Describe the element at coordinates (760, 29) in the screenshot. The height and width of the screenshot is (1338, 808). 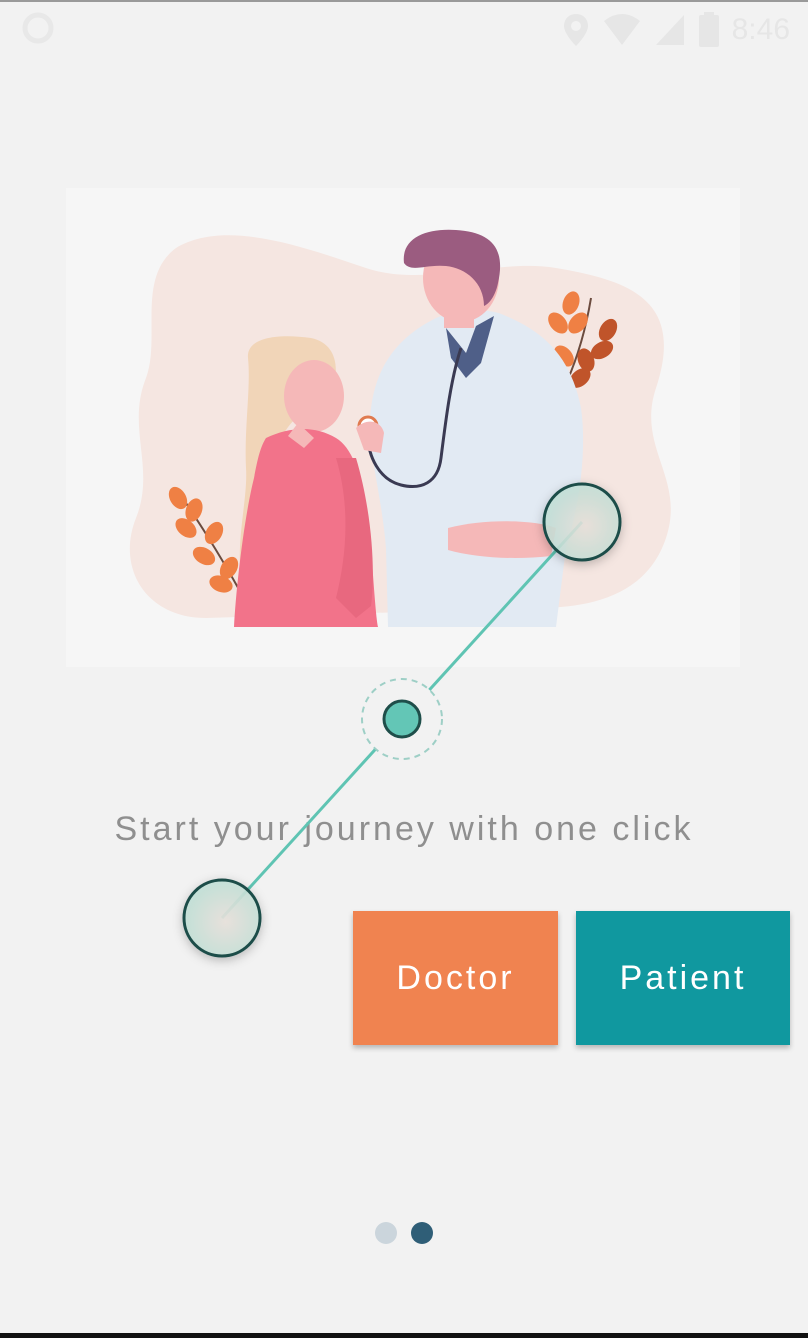
I see `status-time: 8:46` at that location.